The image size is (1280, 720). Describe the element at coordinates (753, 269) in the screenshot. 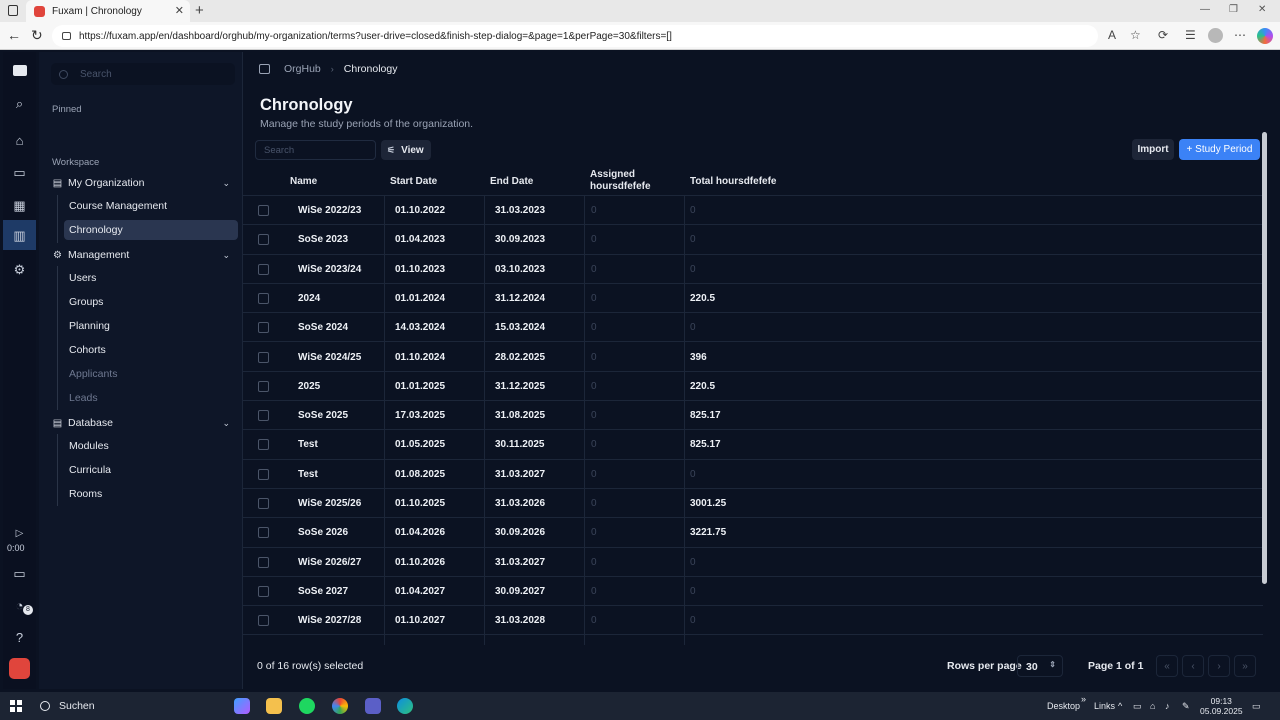

I see `table-row: WiSe 2023/24 01.10.2023 03.10.2023 0 0` at that location.